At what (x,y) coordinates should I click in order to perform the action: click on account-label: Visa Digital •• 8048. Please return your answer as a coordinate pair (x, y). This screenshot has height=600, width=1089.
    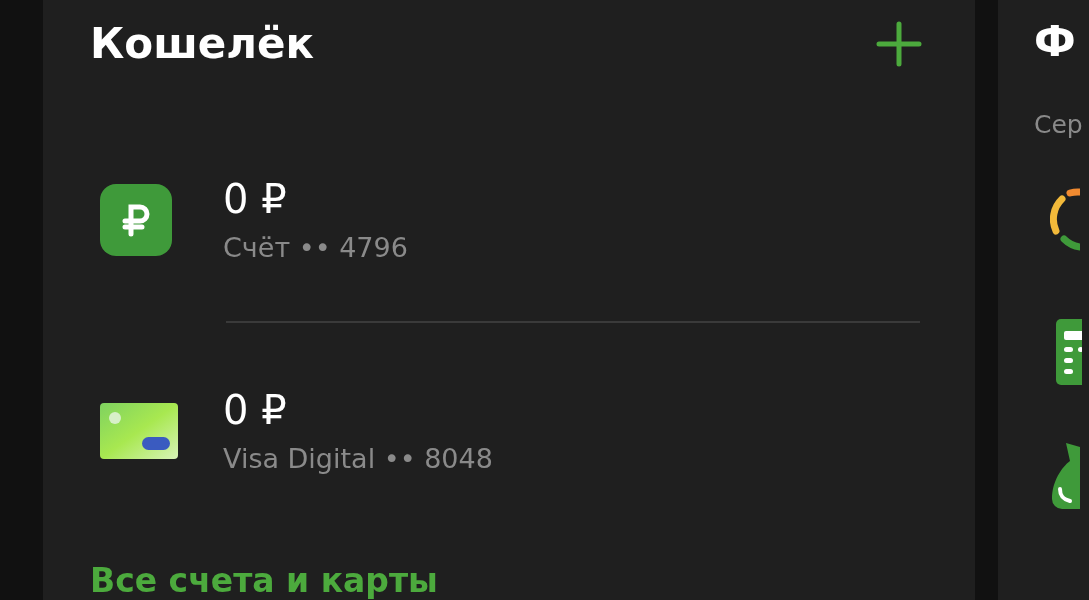
    Looking at the image, I should click on (358, 459).